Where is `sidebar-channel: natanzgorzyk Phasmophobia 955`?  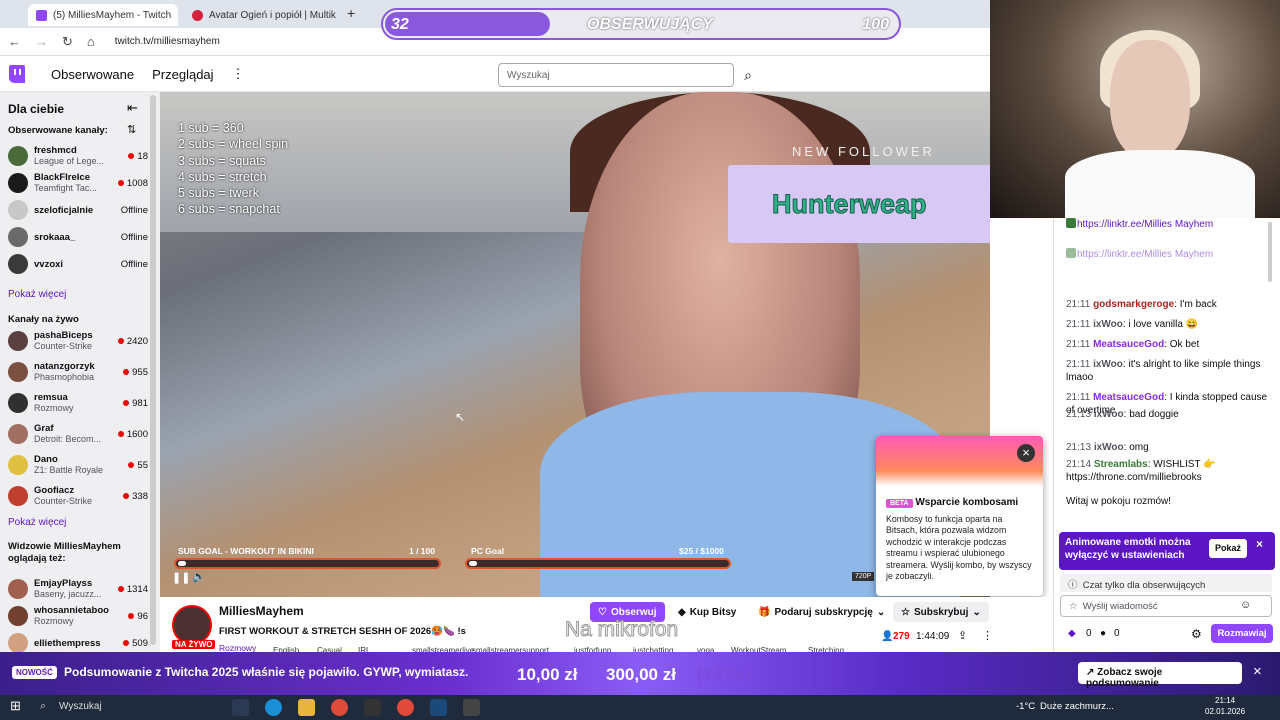 sidebar-channel: natanzgorzyk Phasmophobia 955 is located at coordinates (78, 372).